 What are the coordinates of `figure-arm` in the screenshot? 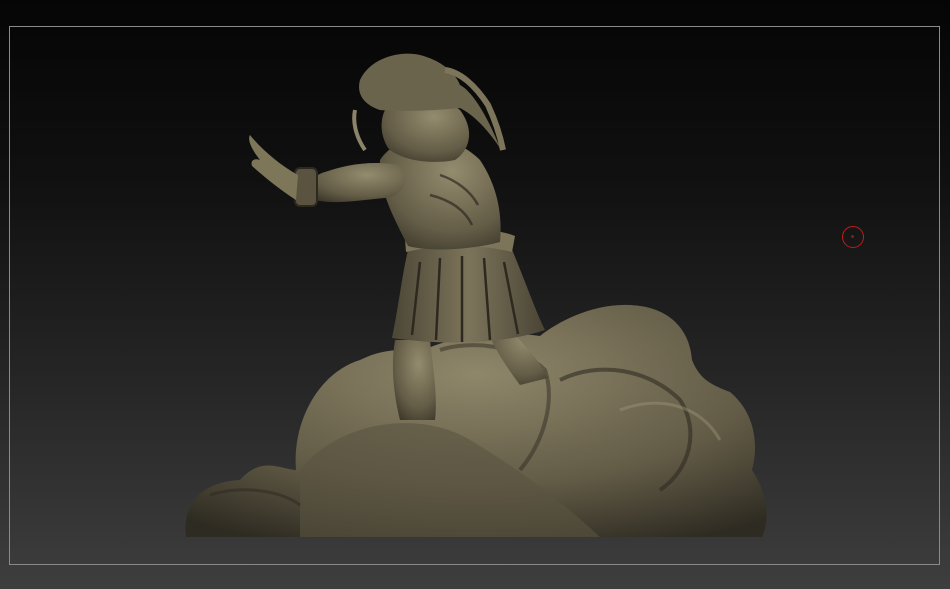 It's located at (327, 171).